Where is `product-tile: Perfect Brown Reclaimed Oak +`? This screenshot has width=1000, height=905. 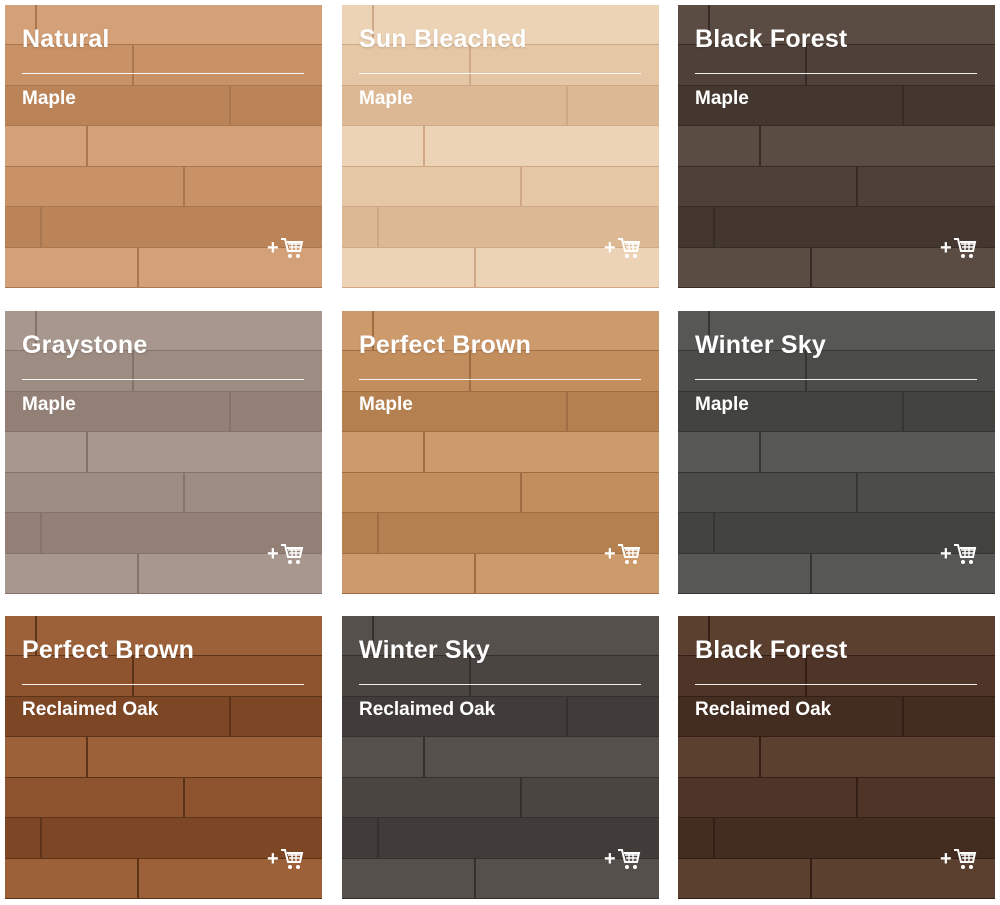 product-tile: Perfect Brown Reclaimed Oak + is located at coordinates (163, 757).